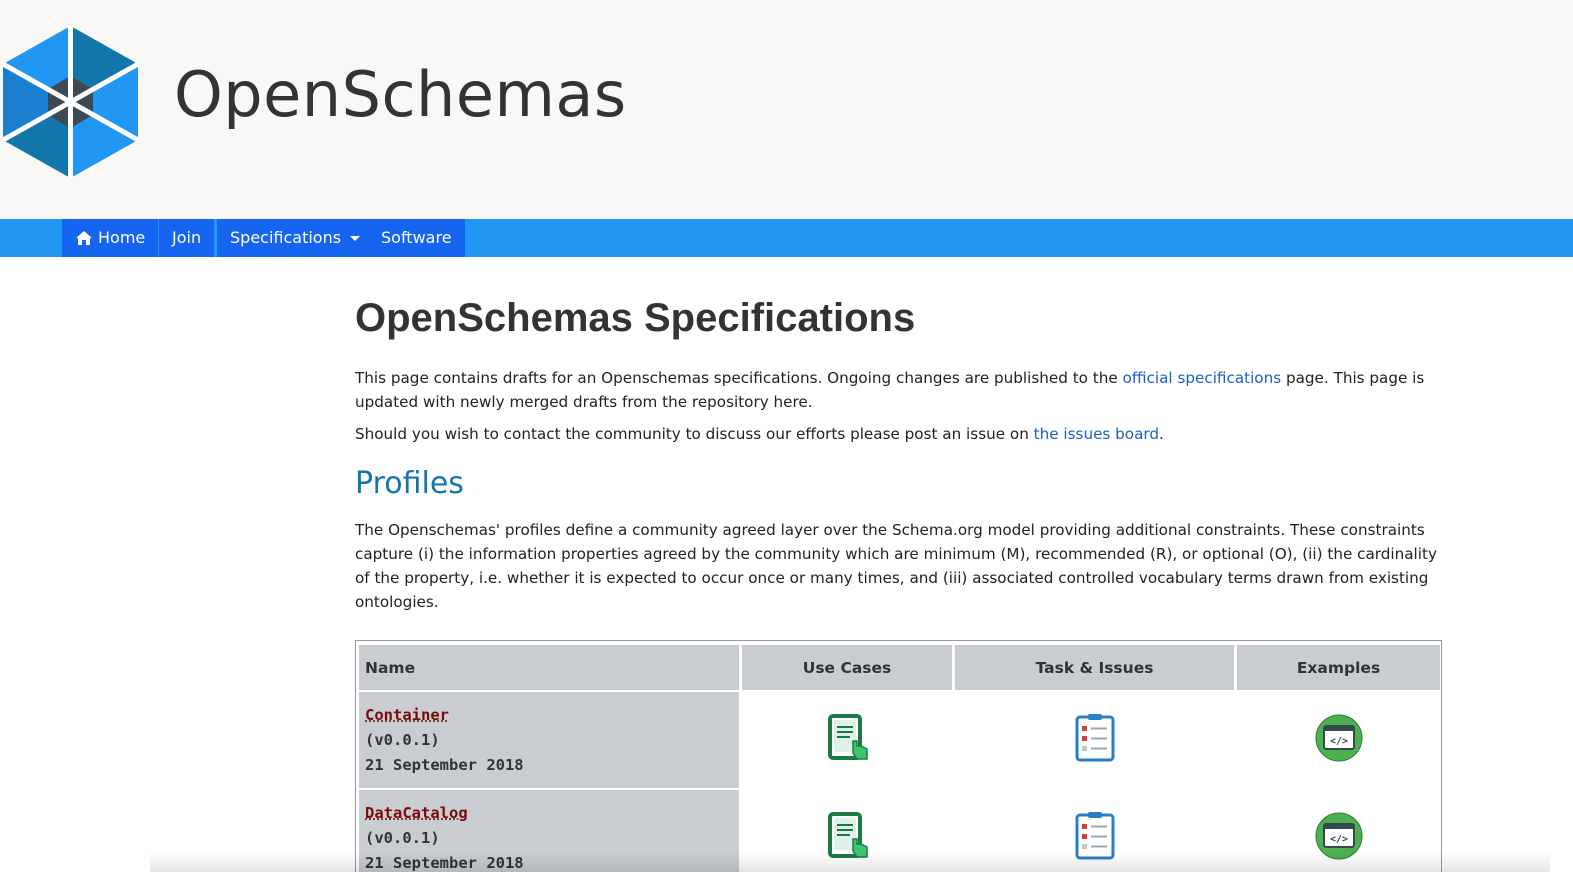  I want to click on table-row: Container (v0.0.1) 21 September 2018 </>, so click(899, 740).